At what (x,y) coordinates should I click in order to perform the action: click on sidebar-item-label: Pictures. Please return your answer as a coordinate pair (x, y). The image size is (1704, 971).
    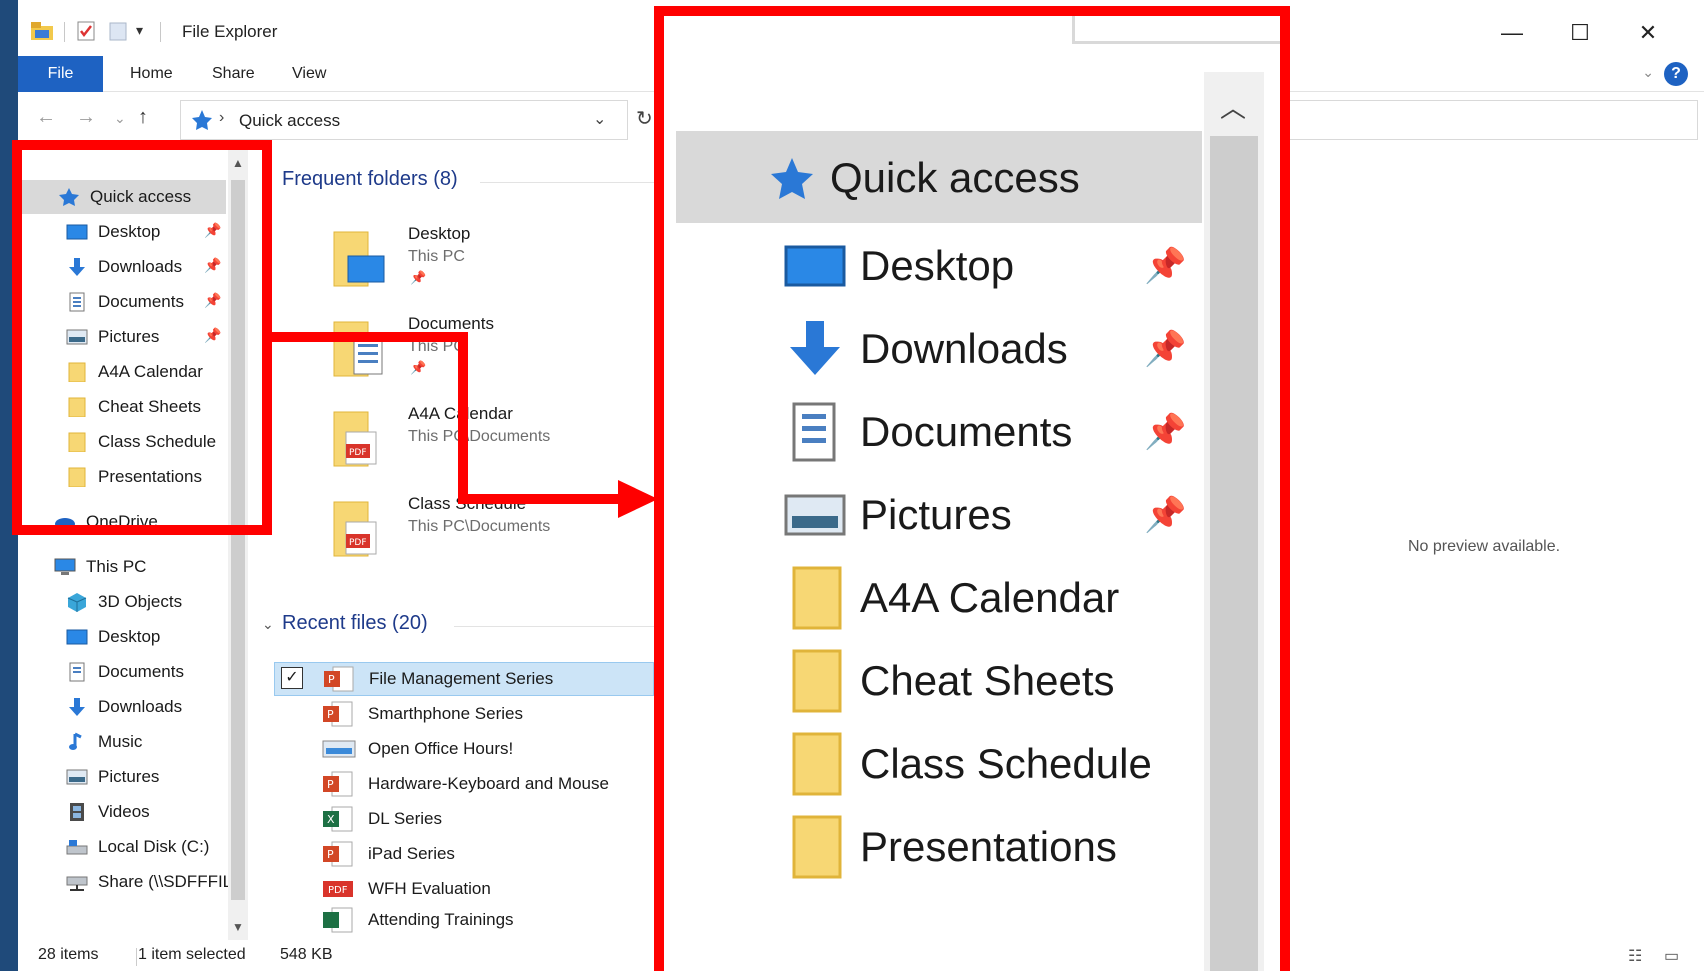
    Looking at the image, I should click on (129, 776).